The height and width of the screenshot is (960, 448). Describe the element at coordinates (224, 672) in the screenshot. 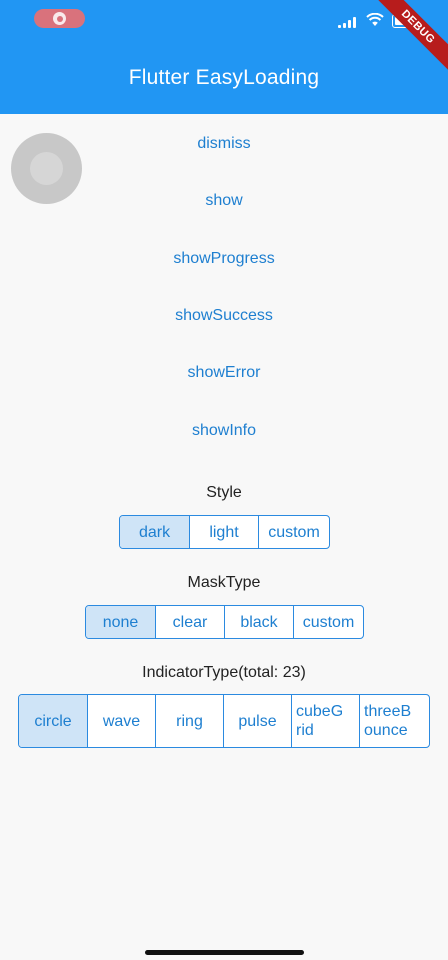

I see `indicator-type-label: IndicatorType(total: 23)` at that location.